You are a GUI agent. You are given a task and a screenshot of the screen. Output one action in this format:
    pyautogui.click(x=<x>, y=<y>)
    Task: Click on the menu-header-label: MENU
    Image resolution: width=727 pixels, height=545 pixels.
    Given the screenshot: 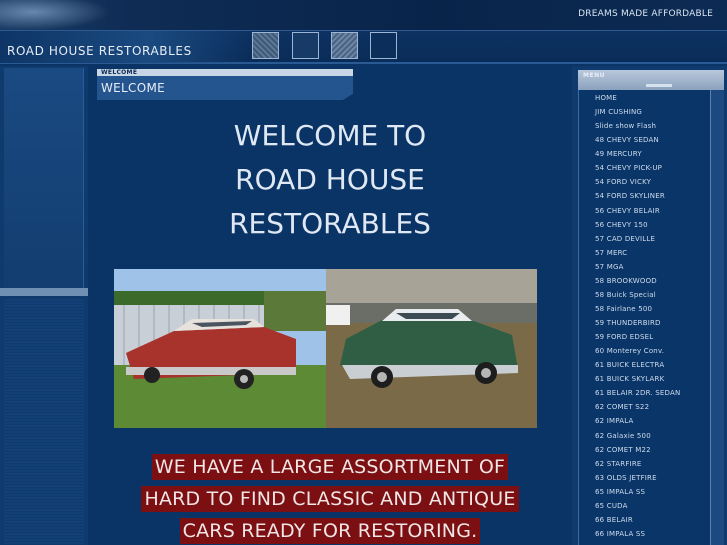 What is the action you would take?
    pyautogui.click(x=594, y=75)
    